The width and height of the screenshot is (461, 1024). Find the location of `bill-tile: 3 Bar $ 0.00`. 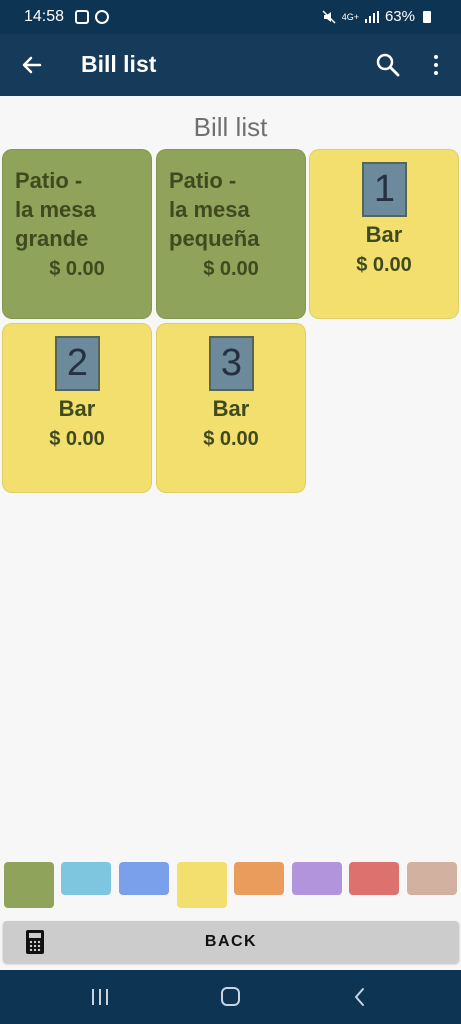

bill-tile: 3 Bar $ 0.00 is located at coordinates (231, 408).